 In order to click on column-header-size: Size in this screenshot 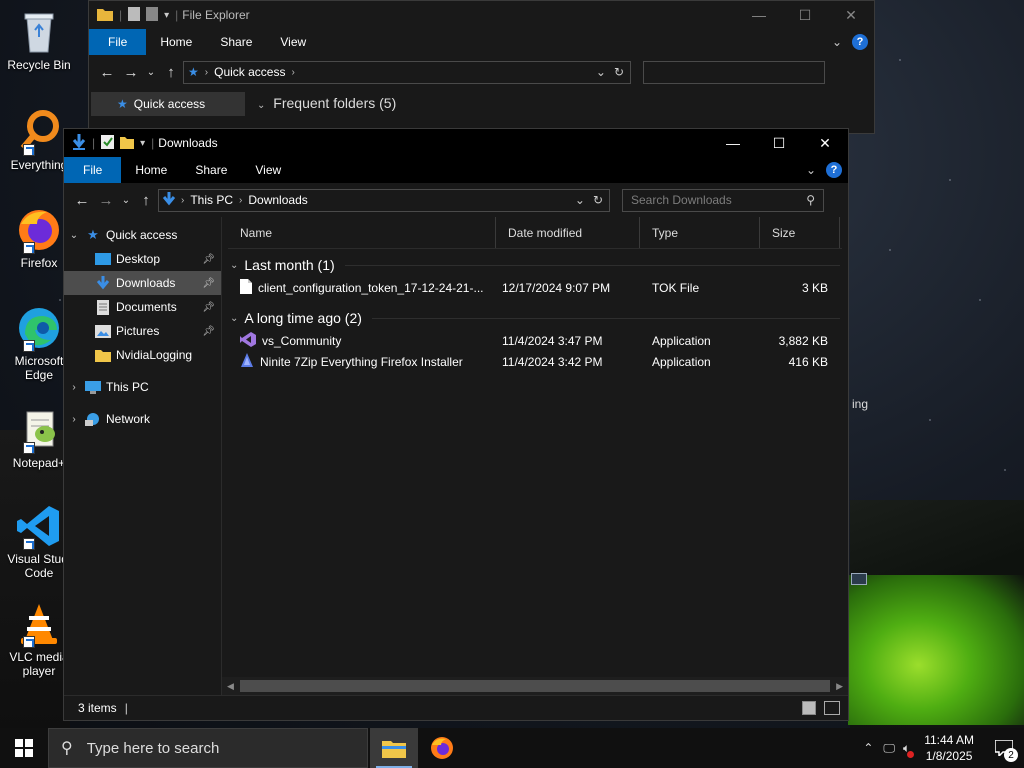, I will do `click(800, 232)`.